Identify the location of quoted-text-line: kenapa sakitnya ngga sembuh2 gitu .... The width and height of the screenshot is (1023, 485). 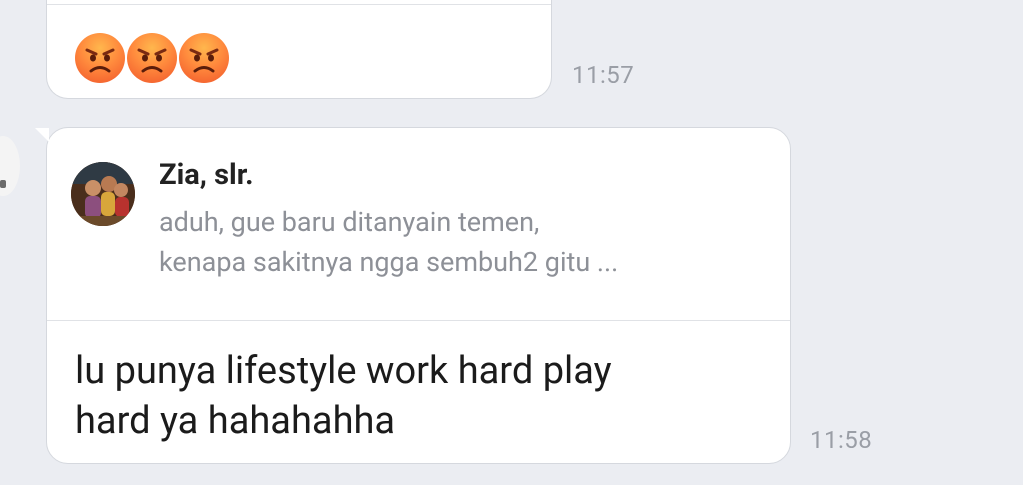
(389, 262).